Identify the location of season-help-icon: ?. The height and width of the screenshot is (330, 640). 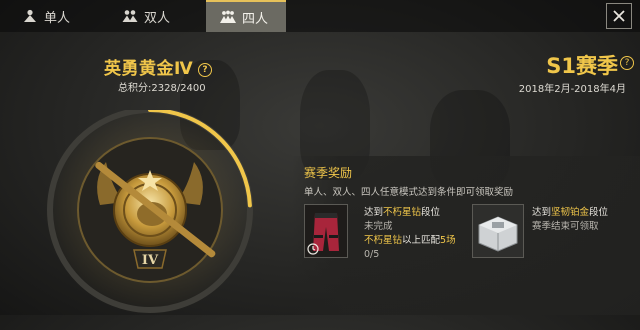
(627, 63).